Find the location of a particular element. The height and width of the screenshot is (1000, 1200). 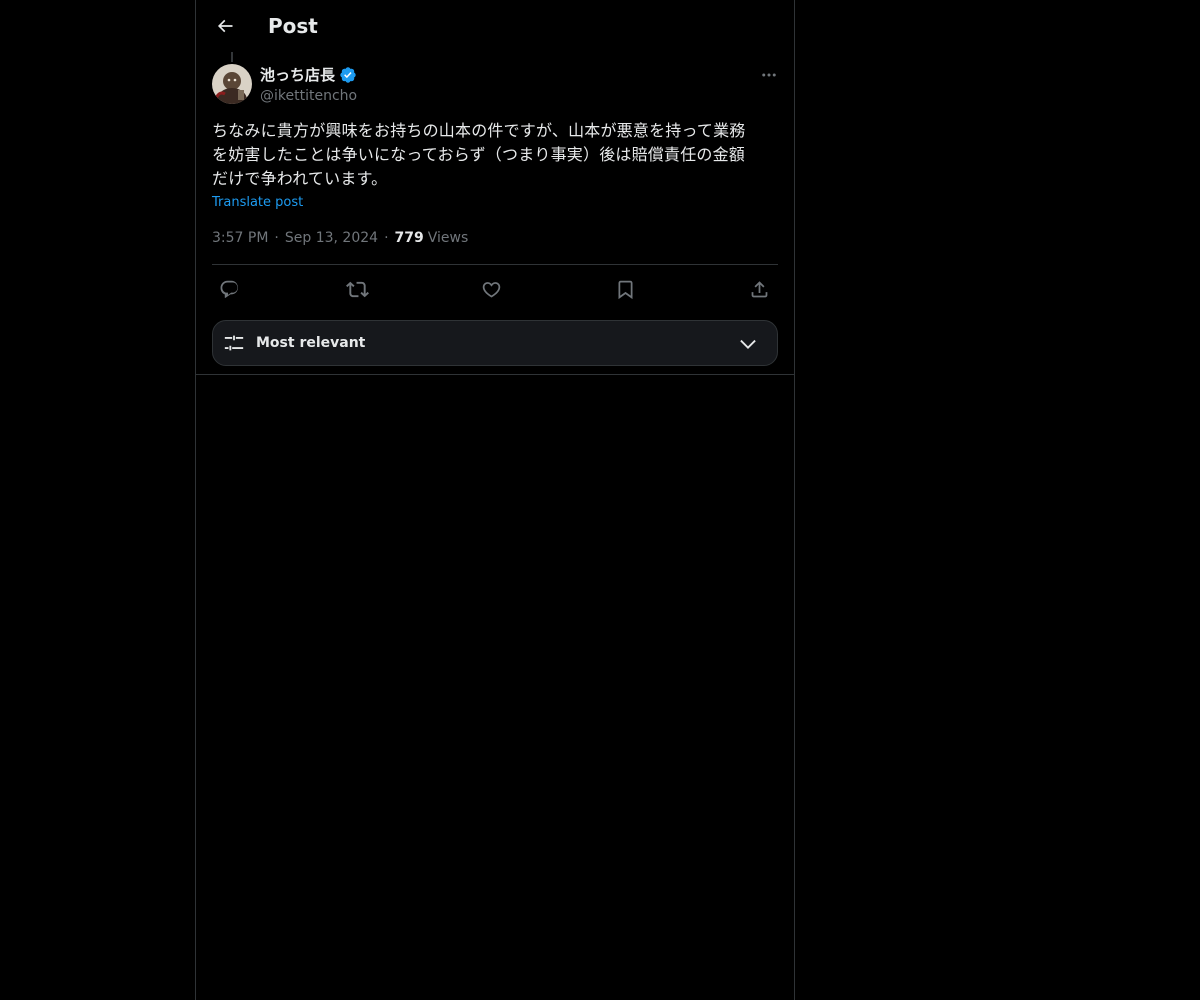

chevron-down-icon is located at coordinates (748, 344).